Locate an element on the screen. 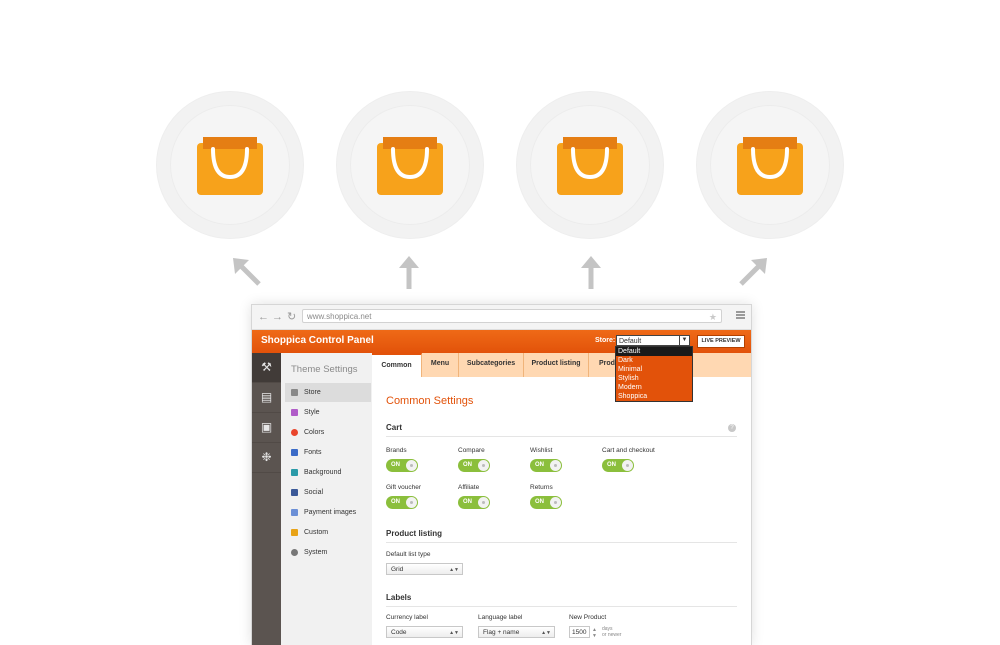 This screenshot has height=645, width=1000. new-product-days-input: 1500 is located at coordinates (579, 632).